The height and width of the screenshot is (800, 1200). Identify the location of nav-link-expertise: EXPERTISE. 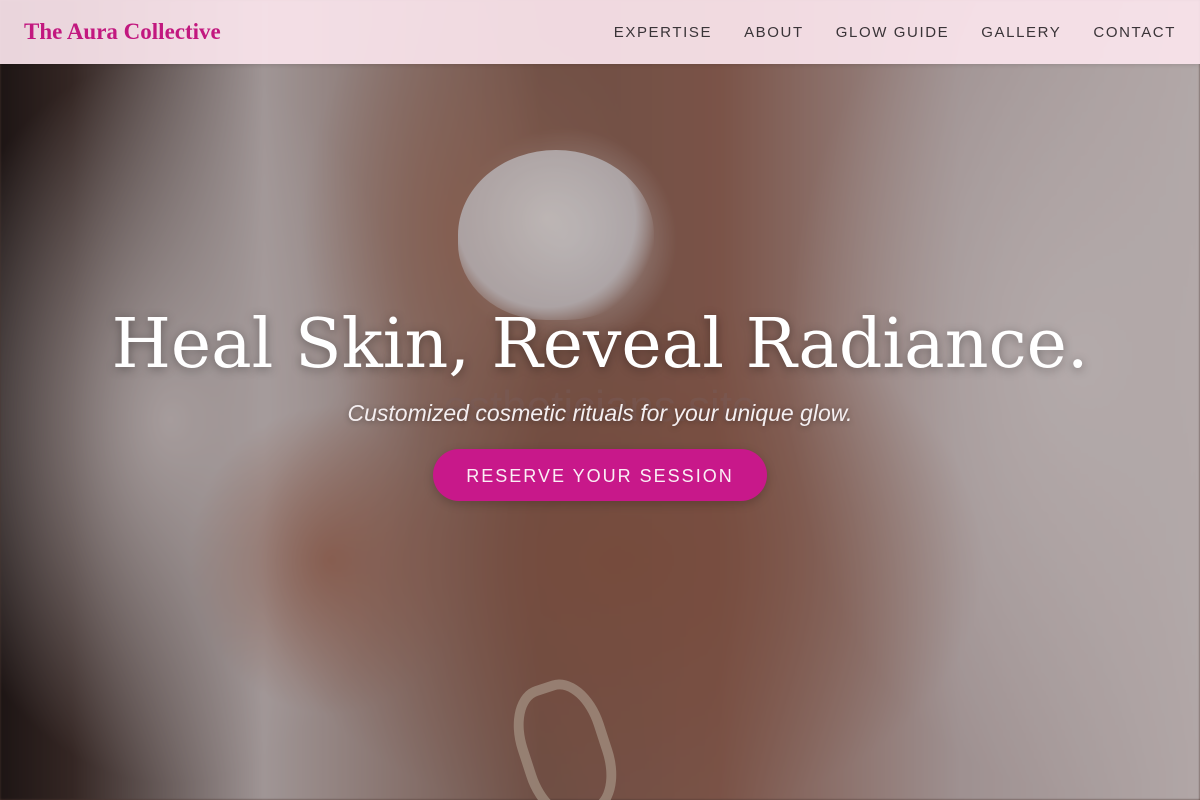
(663, 32).